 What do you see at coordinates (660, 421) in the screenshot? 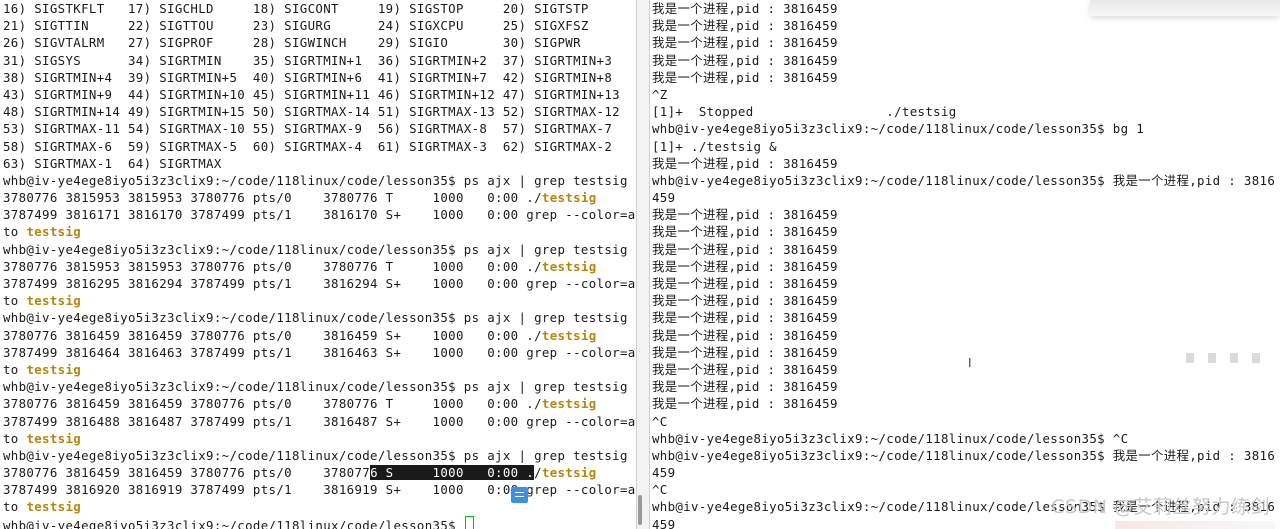
I see `terminal-line: ^C` at bounding box center [660, 421].